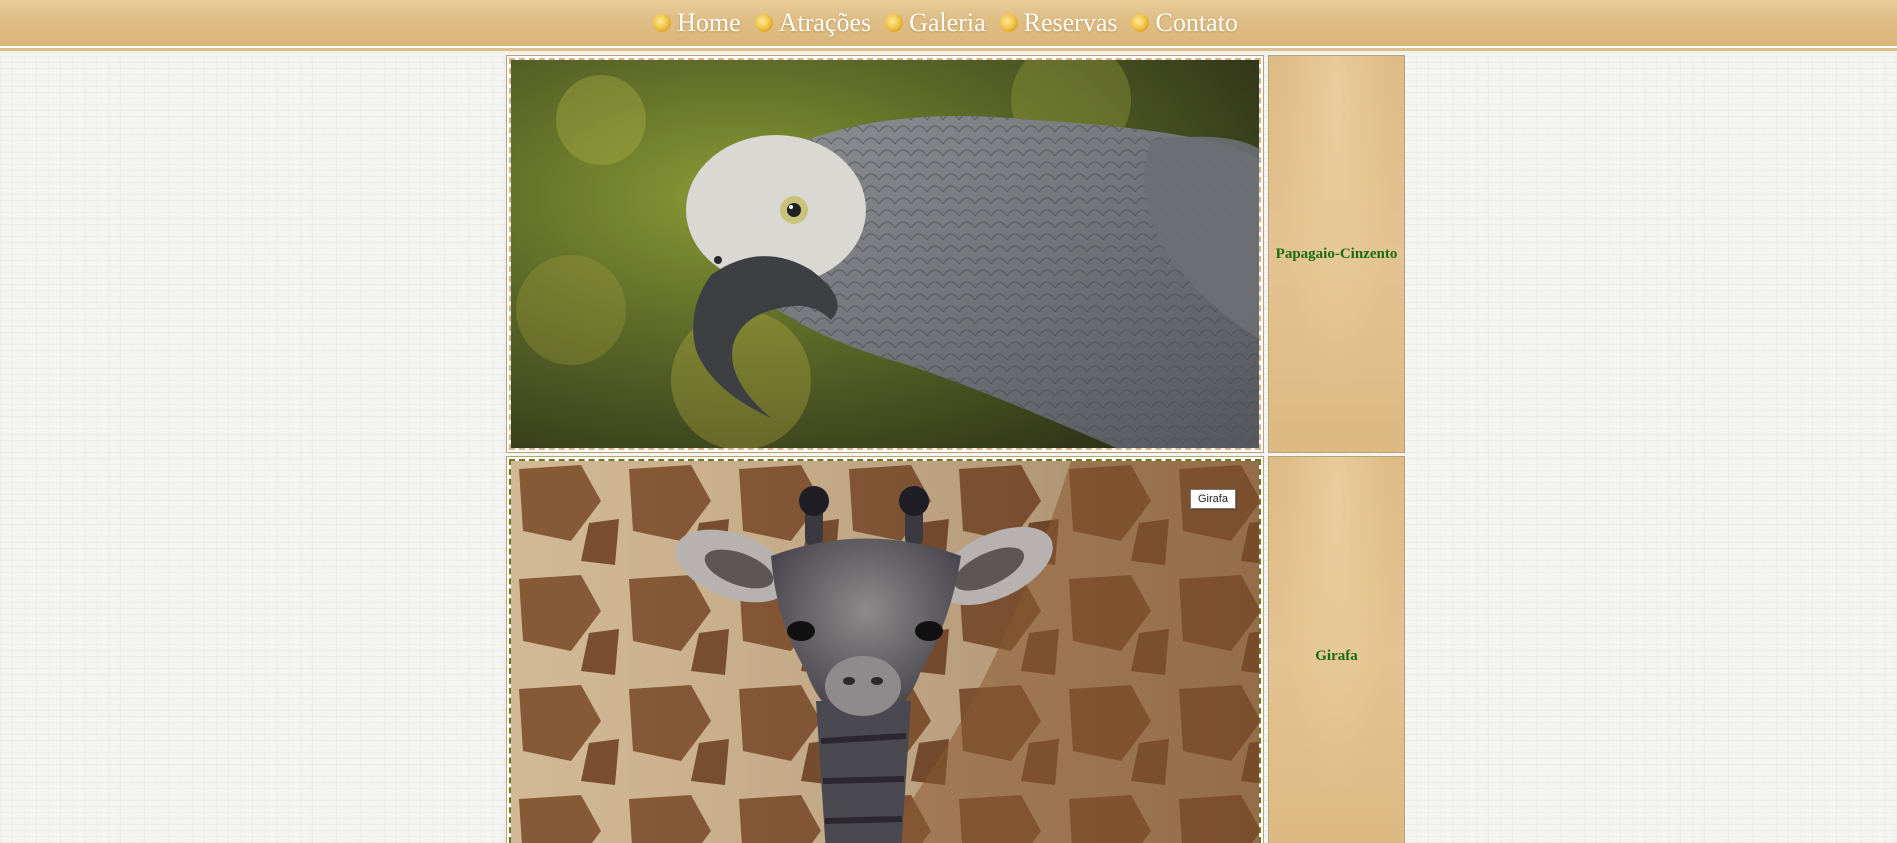  What do you see at coordinates (1196, 23) in the screenshot?
I see `nav-label-contato: Contato` at bounding box center [1196, 23].